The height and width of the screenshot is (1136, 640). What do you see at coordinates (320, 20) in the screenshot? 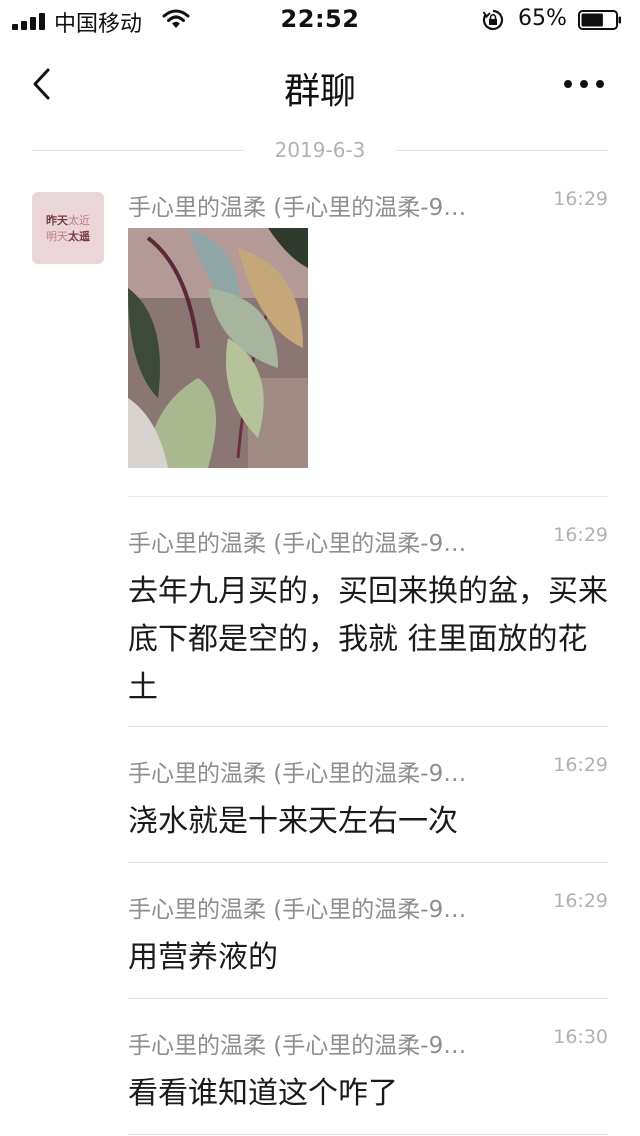
I see `status-bar: 中国移动 22:52 65%` at bounding box center [320, 20].